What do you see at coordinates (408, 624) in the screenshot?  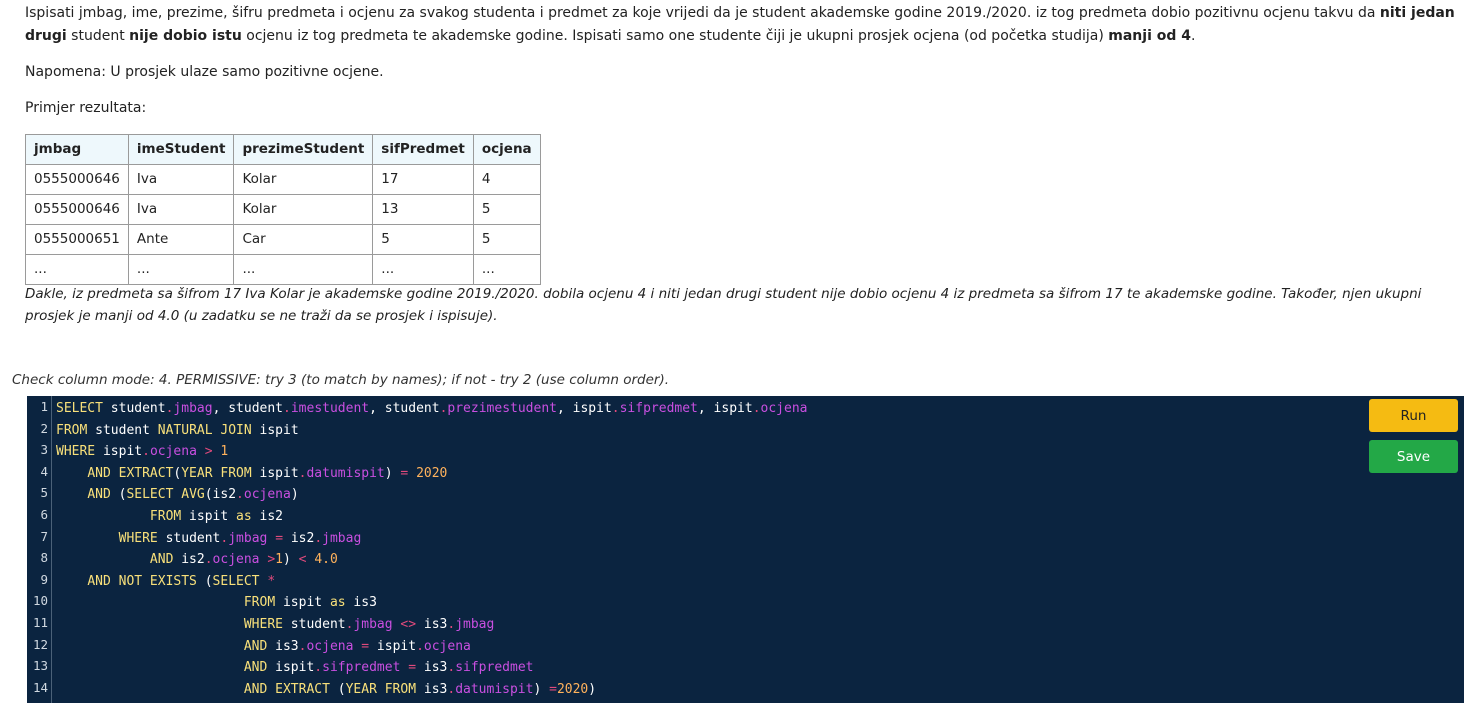 I see `code-token: <>` at bounding box center [408, 624].